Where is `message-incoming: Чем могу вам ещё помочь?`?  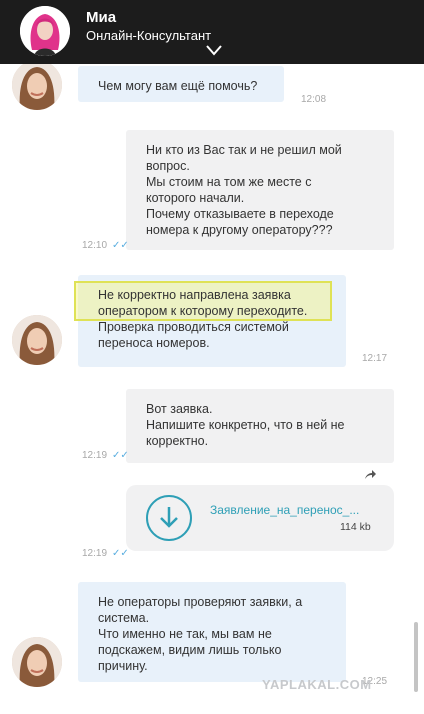 message-incoming: Чем могу вам ещё помочь? is located at coordinates (181, 84).